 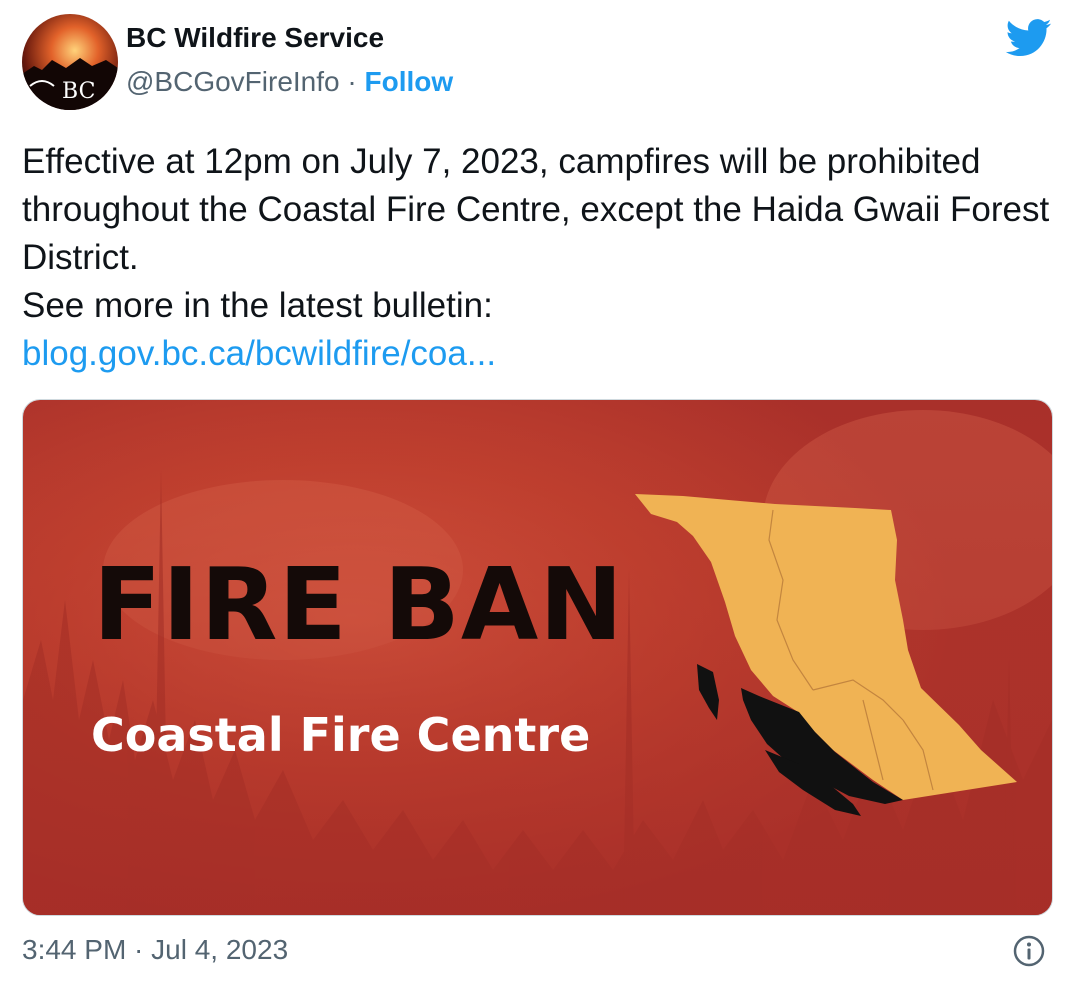 What do you see at coordinates (78, 91) in the screenshot?
I see `avatar-text: BC` at bounding box center [78, 91].